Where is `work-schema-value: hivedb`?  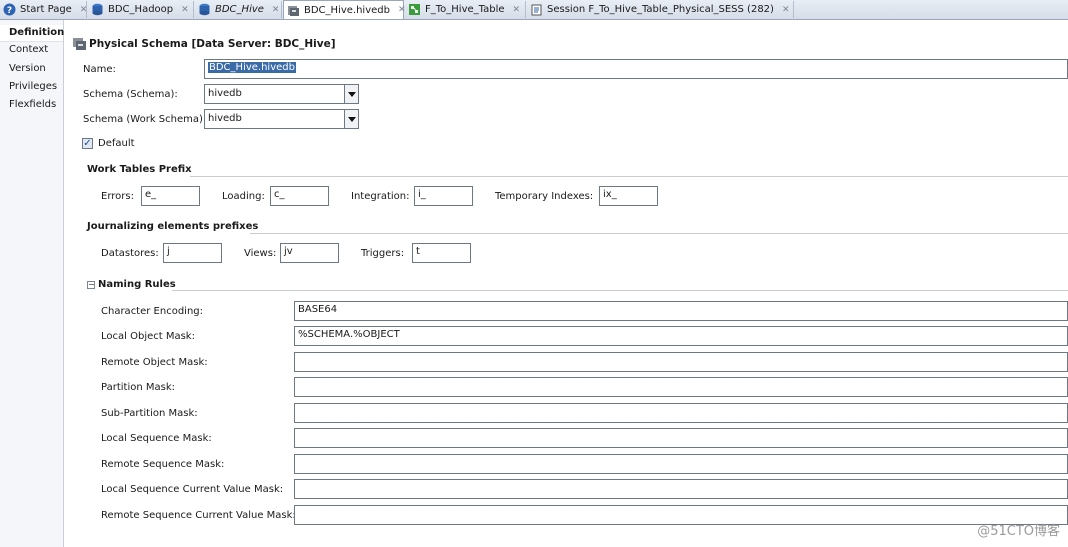
work-schema-value: hivedb is located at coordinates (225, 118).